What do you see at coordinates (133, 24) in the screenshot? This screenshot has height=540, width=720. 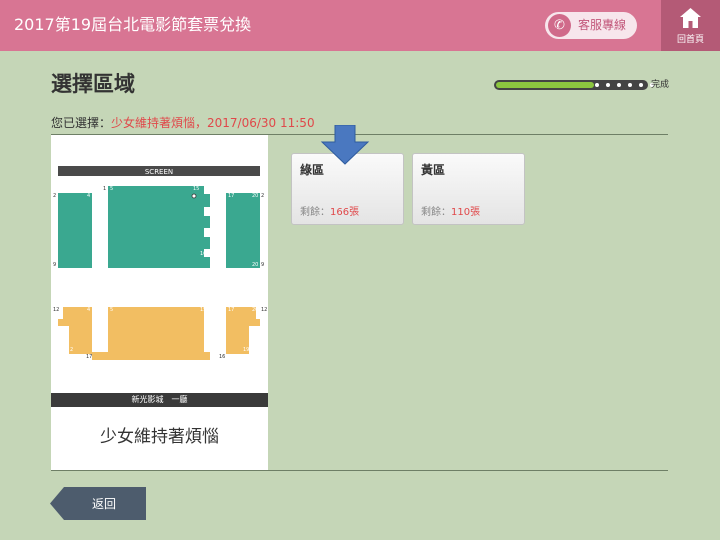 I see `app-title: 2017第19屆台北電影節套票兌換` at bounding box center [133, 24].